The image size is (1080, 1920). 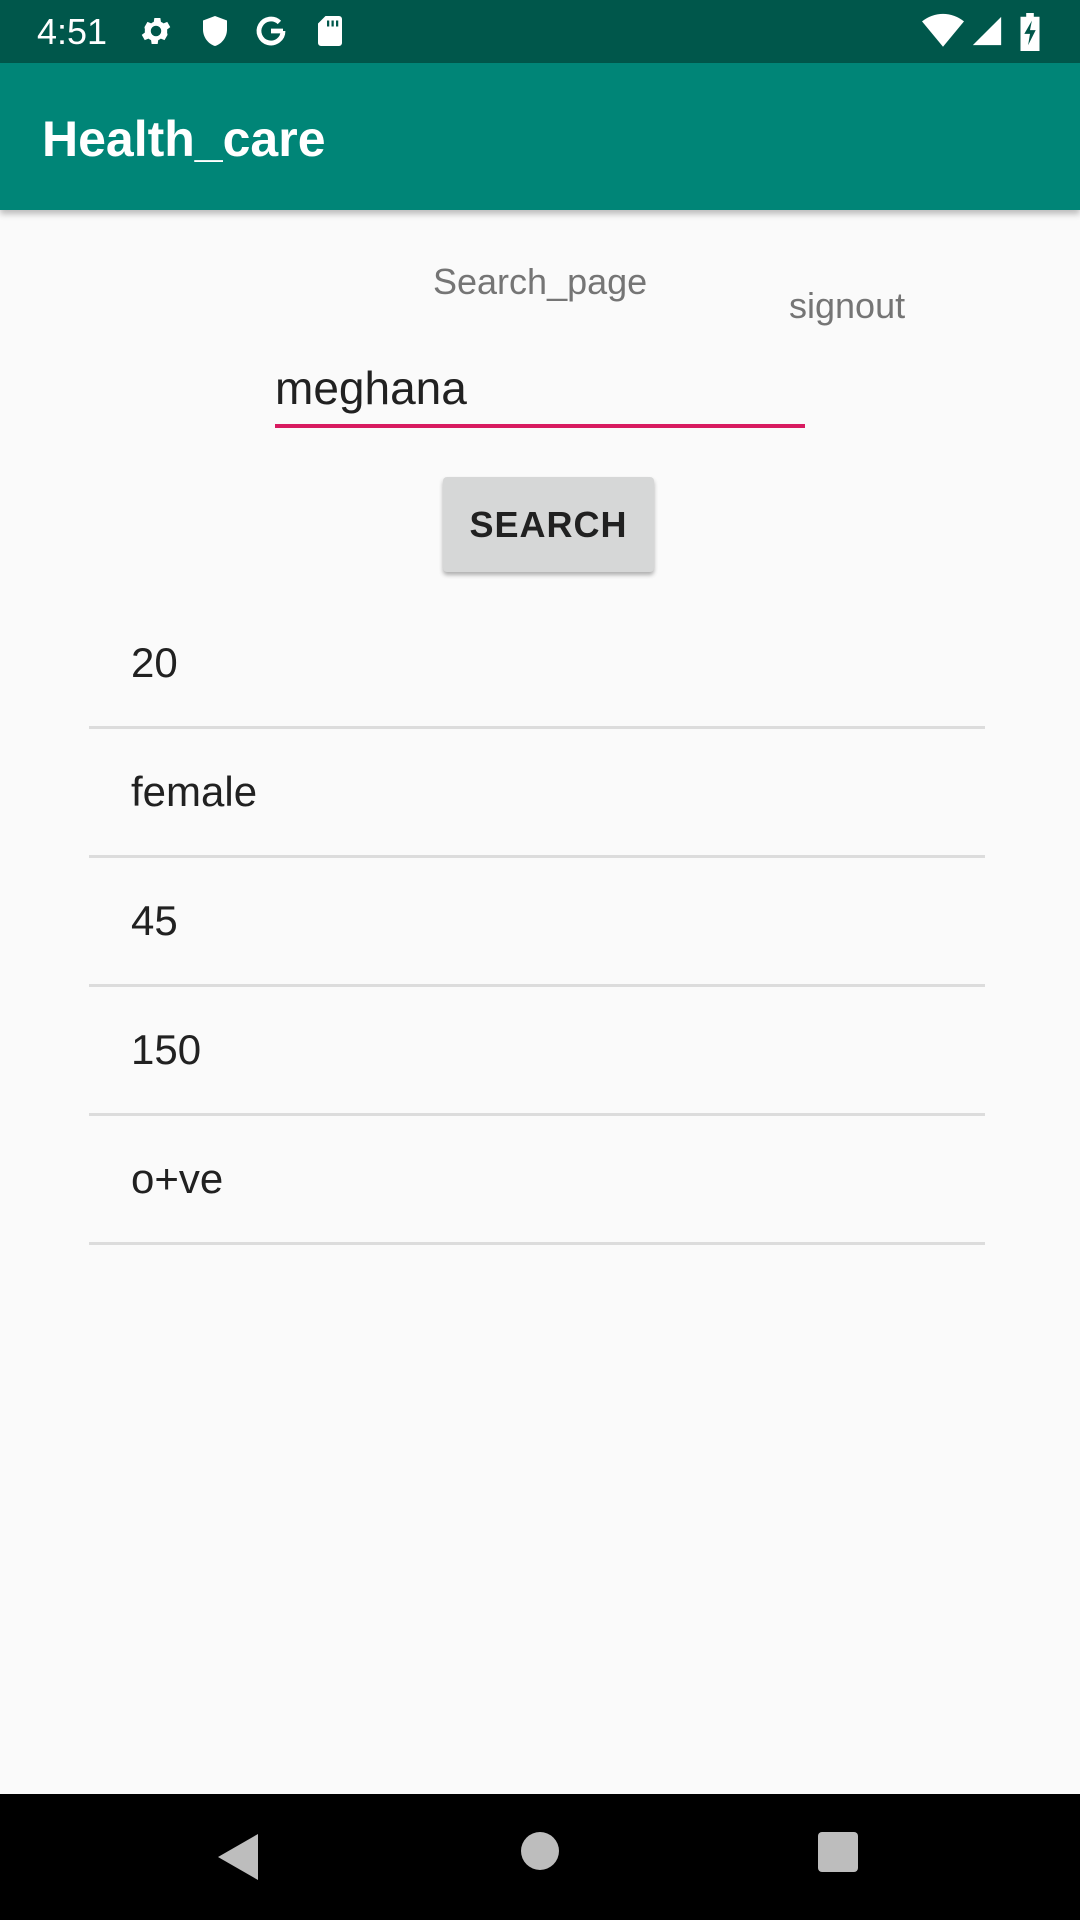 What do you see at coordinates (943, 31) in the screenshot?
I see `wifi-icon` at bounding box center [943, 31].